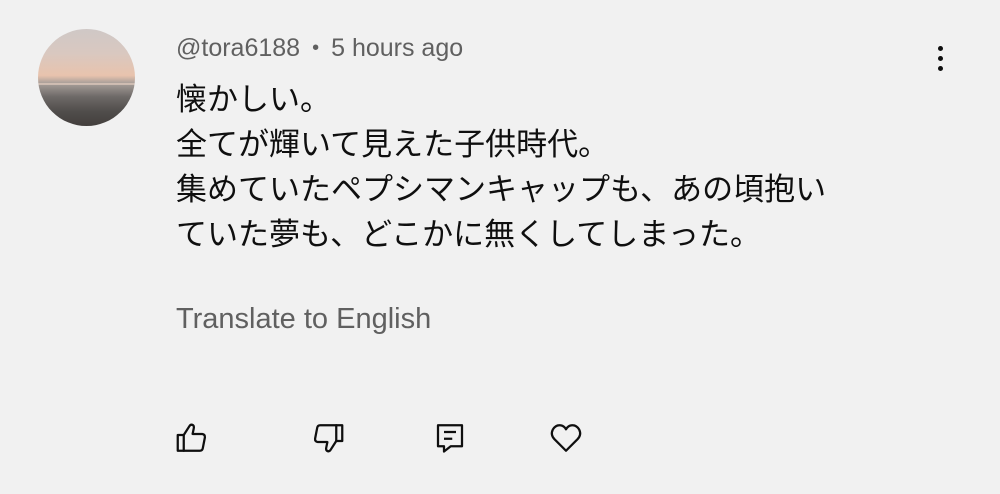  Describe the element at coordinates (468, 235) in the screenshot. I see `comment-line: ていた夢も、どこかに無くしてしまった。` at that location.